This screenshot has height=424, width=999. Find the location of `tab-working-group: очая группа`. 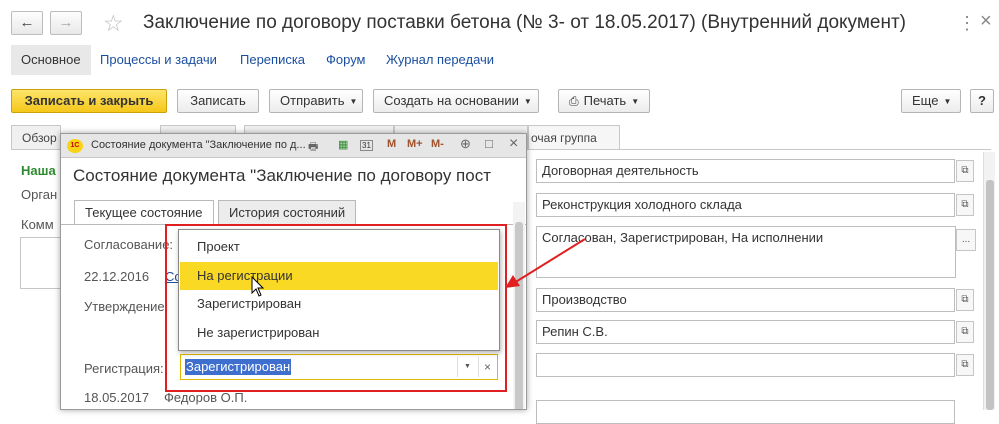

tab-working-group: очая группа is located at coordinates (574, 137).